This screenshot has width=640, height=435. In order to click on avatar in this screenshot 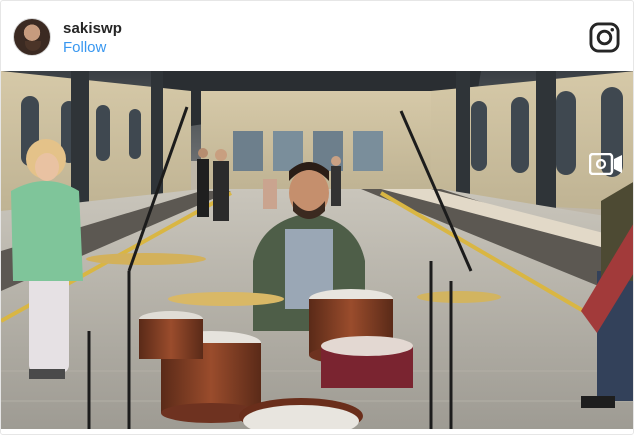, I will do `click(32, 37)`.